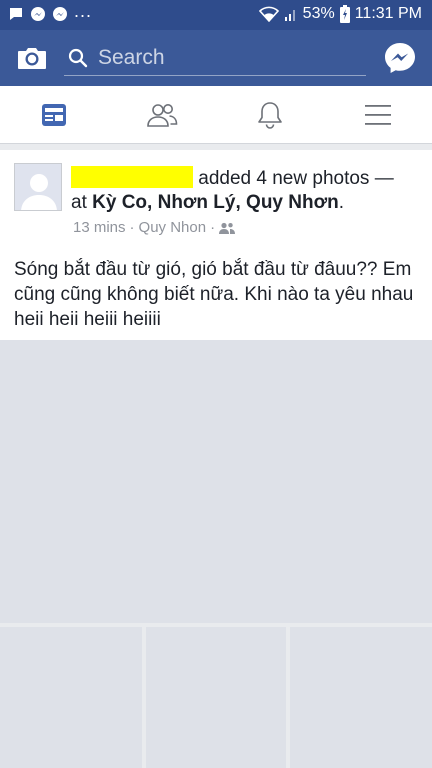 Image resolution: width=432 pixels, height=768 pixels. Describe the element at coordinates (99, 227) in the screenshot. I see `post-timestamp: 13 mins` at that location.